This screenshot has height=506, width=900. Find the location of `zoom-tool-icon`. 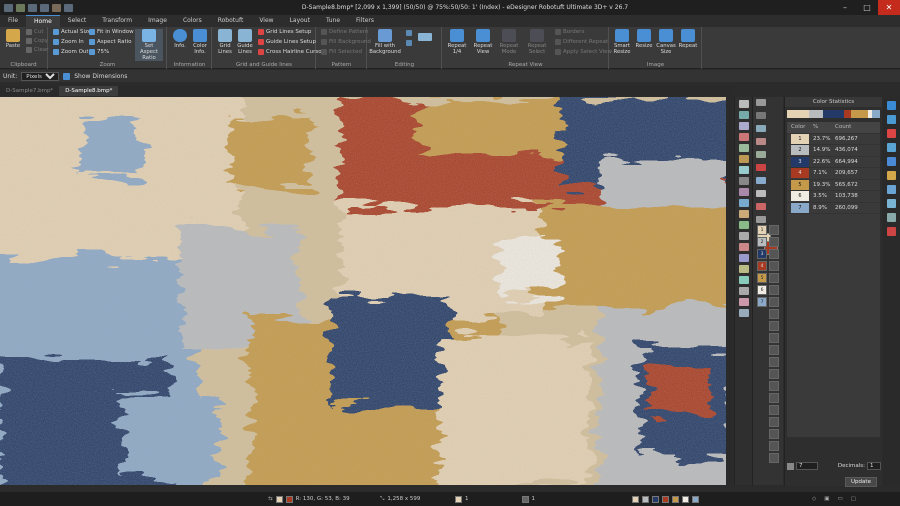

zoom-tool-icon is located at coordinates (743, 313).